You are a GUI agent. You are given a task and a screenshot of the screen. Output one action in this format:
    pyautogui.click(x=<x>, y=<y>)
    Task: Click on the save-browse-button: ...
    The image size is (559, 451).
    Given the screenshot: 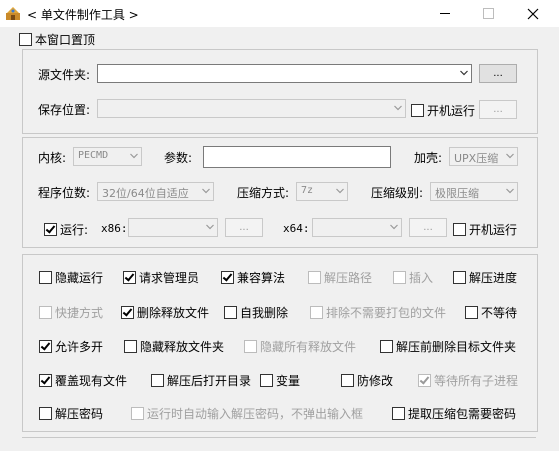 What is the action you would take?
    pyautogui.click(x=498, y=109)
    